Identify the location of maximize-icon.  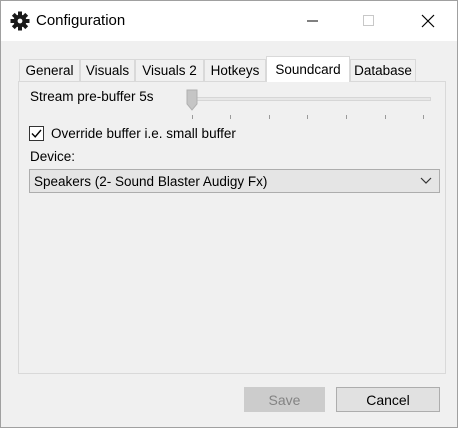
(368, 20).